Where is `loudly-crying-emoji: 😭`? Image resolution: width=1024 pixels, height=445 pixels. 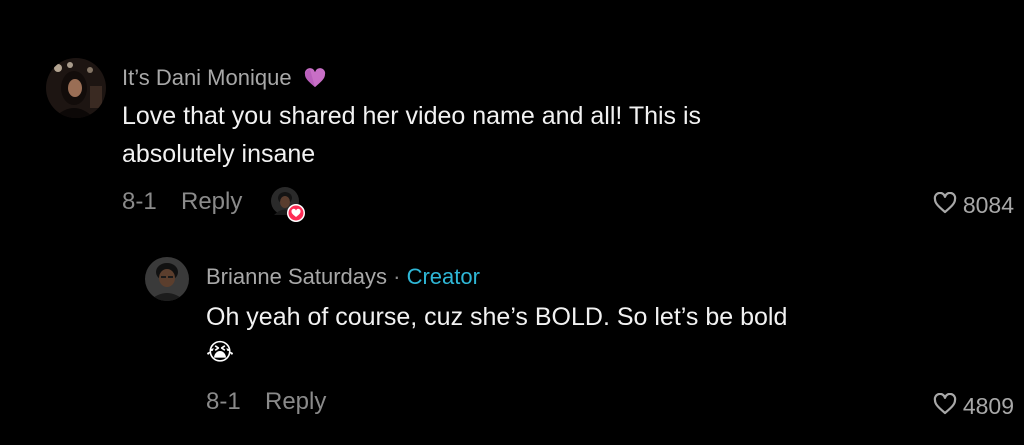 loudly-crying-emoji: 😭 is located at coordinates (220, 352).